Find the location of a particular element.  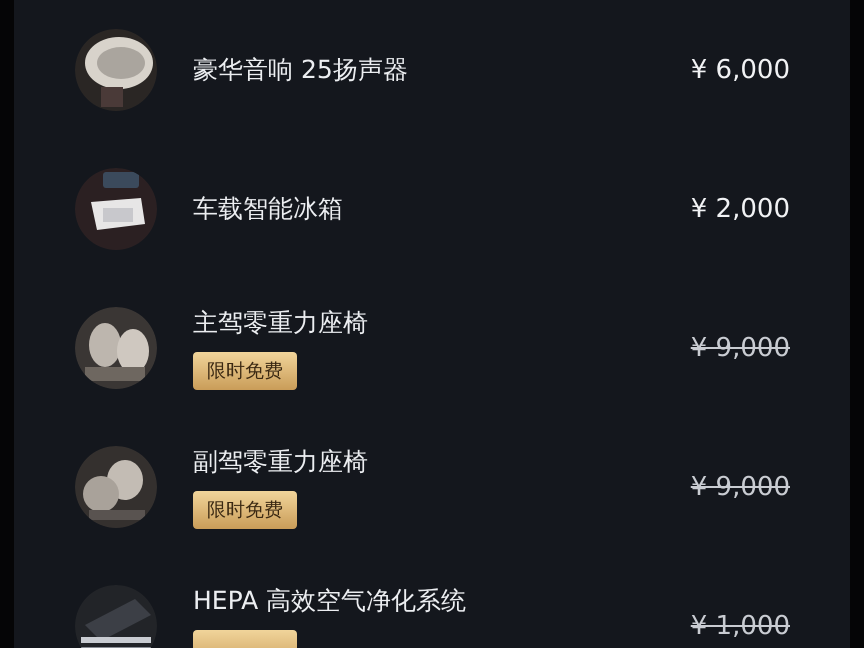

option-price: ¥ 6,000 is located at coordinates (740, 69).